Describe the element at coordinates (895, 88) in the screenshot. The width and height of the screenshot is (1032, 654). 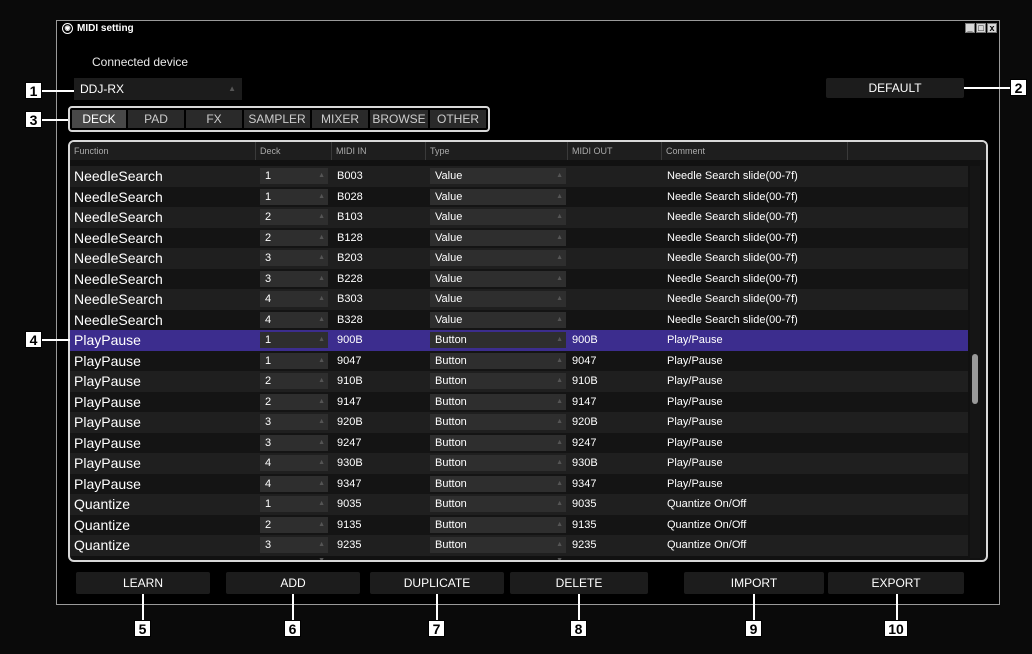
I see `default-button: DEFAULT` at that location.